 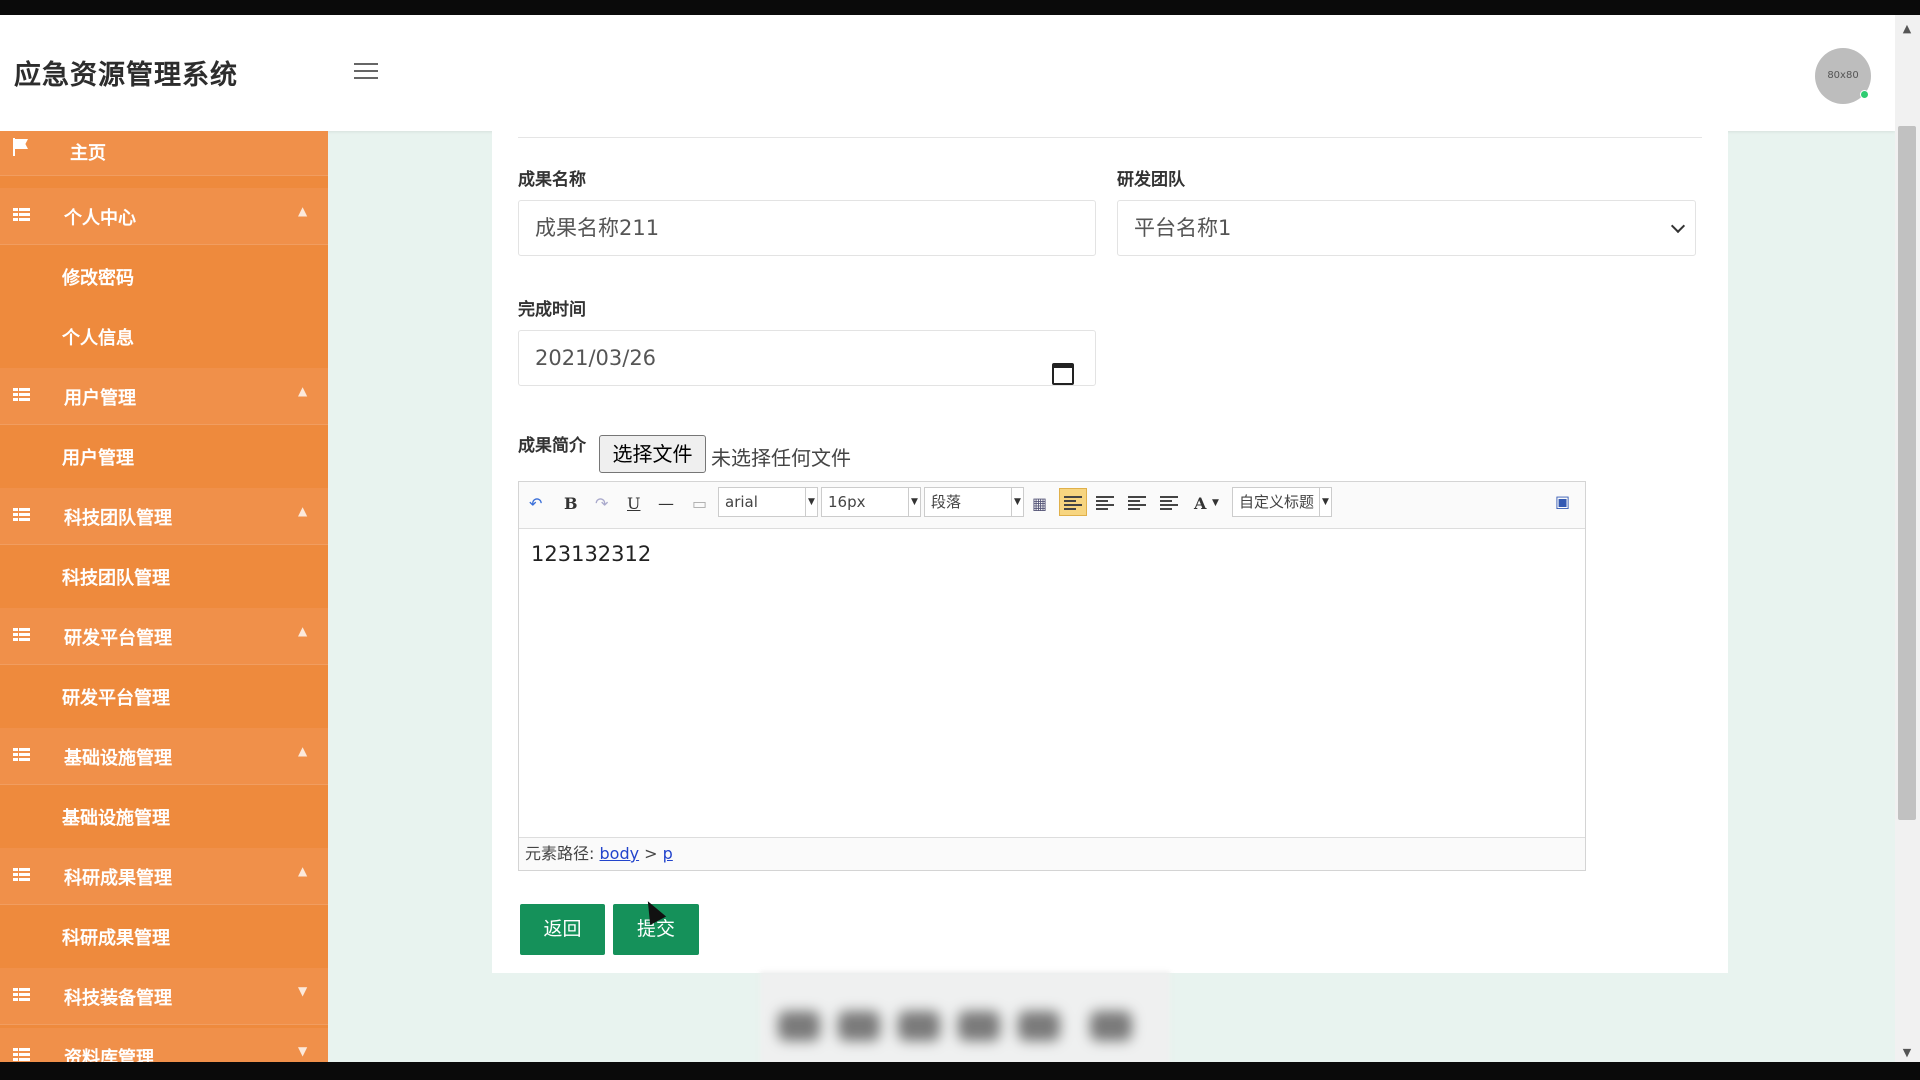 What do you see at coordinates (1907, 1053) in the screenshot?
I see `scroll-down-arrow-icon: ▼` at bounding box center [1907, 1053].